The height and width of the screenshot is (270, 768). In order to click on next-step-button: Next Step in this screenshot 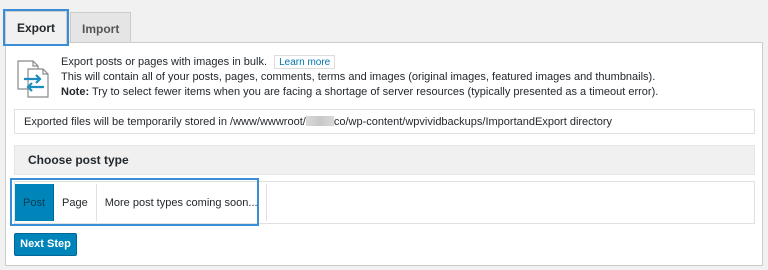, I will do `click(45, 244)`.